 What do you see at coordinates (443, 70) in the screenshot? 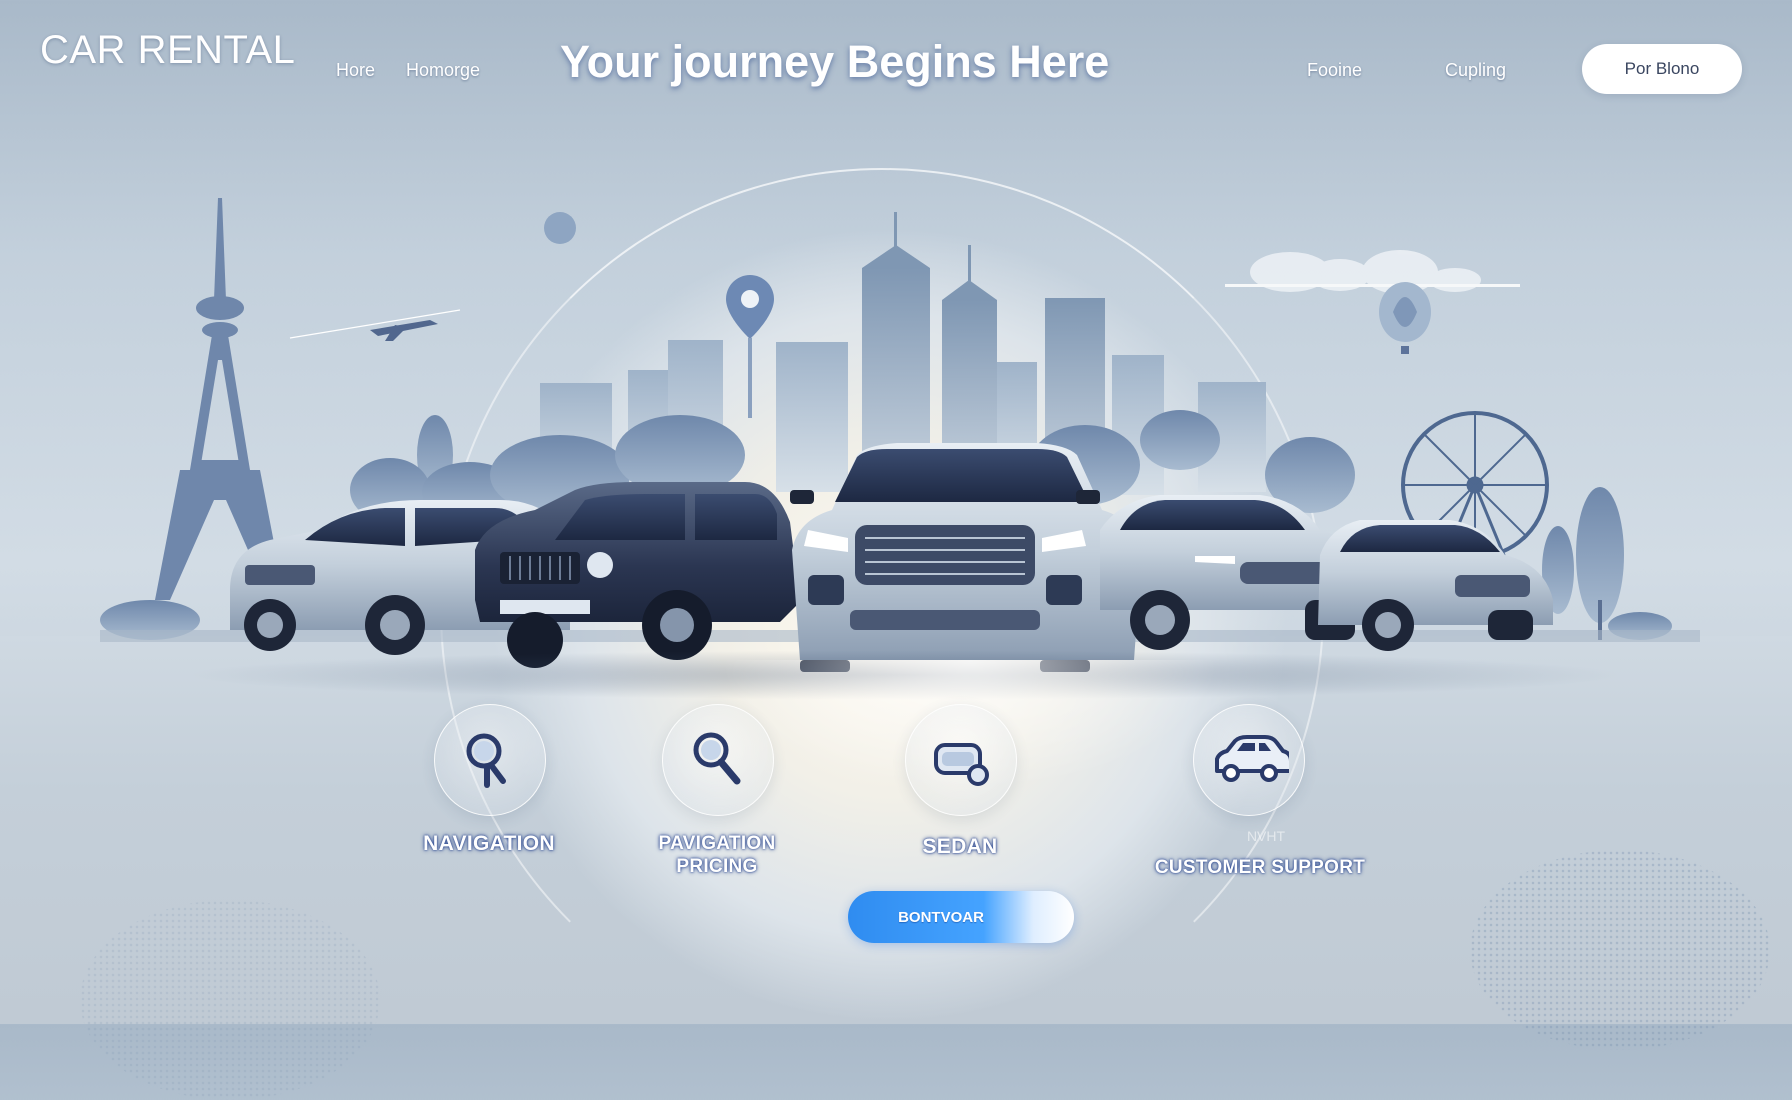
I see `nav-link-homorge: Homorge` at bounding box center [443, 70].